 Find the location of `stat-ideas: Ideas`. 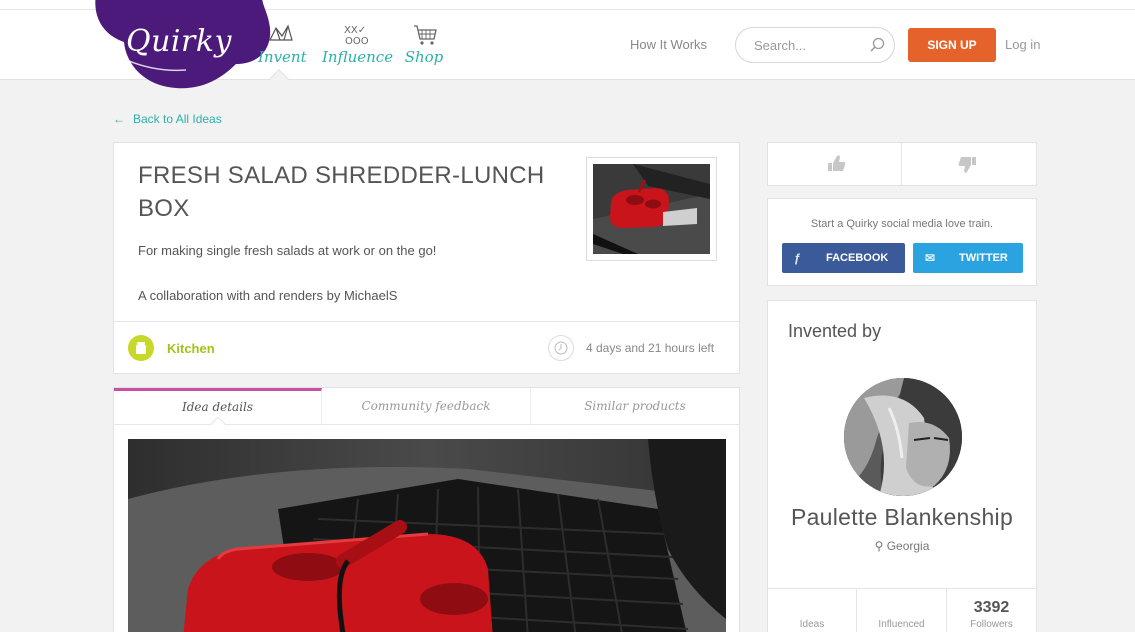

stat-ideas: Ideas is located at coordinates (812, 610).